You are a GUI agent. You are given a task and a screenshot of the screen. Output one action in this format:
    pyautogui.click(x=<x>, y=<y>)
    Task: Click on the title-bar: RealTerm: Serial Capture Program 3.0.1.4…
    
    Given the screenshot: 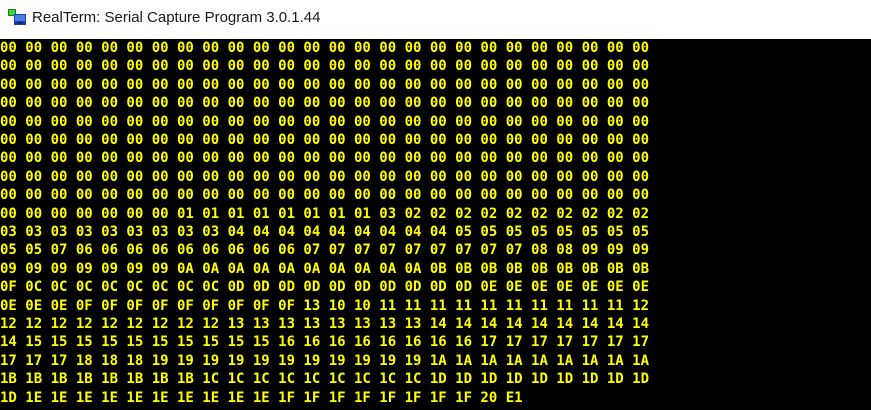 What is the action you would take?
    pyautogui.click(x=435, y=18)
    